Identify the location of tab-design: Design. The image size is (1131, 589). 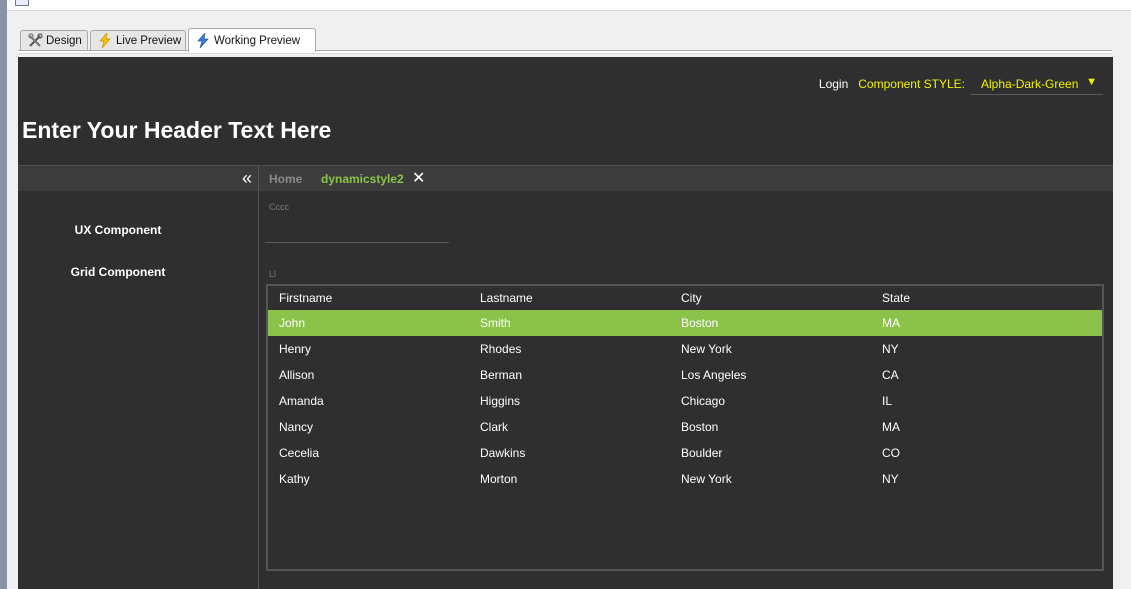
(54, 40).